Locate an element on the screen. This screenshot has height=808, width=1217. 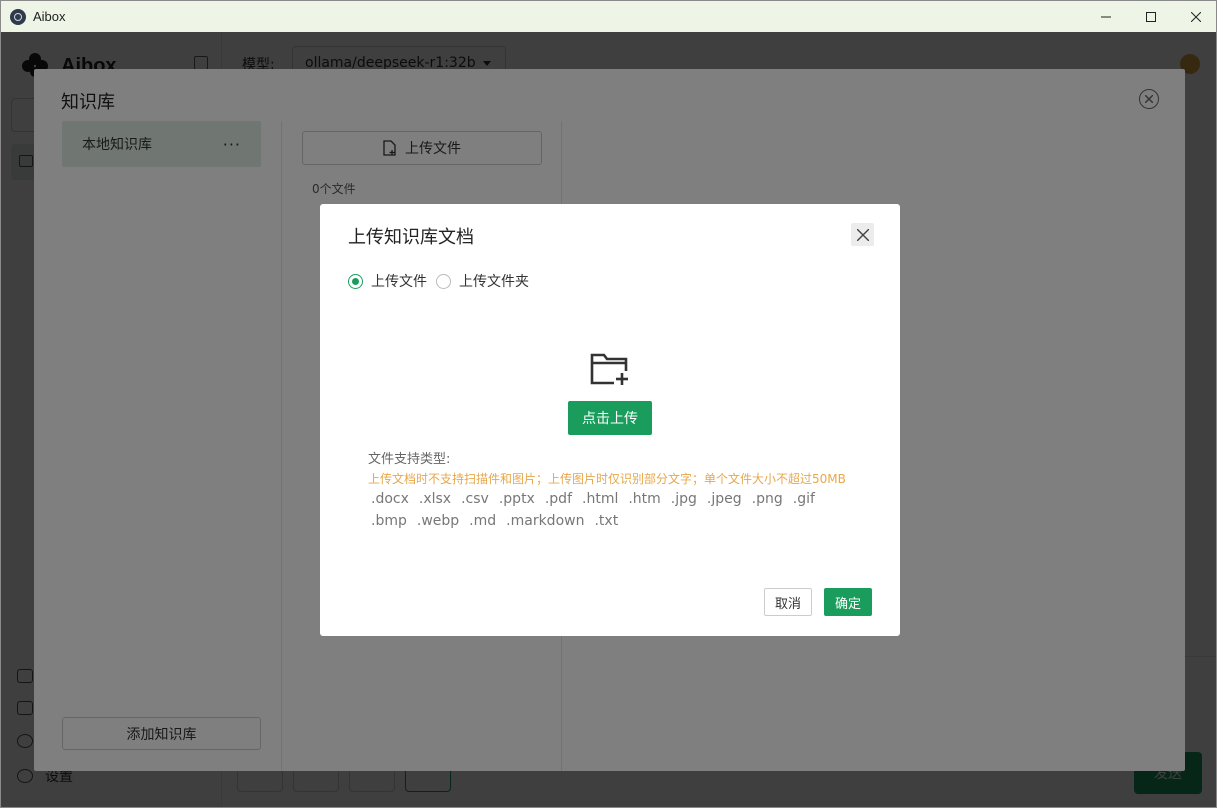
file-type-item: .png is located at coordinates (767, 499).